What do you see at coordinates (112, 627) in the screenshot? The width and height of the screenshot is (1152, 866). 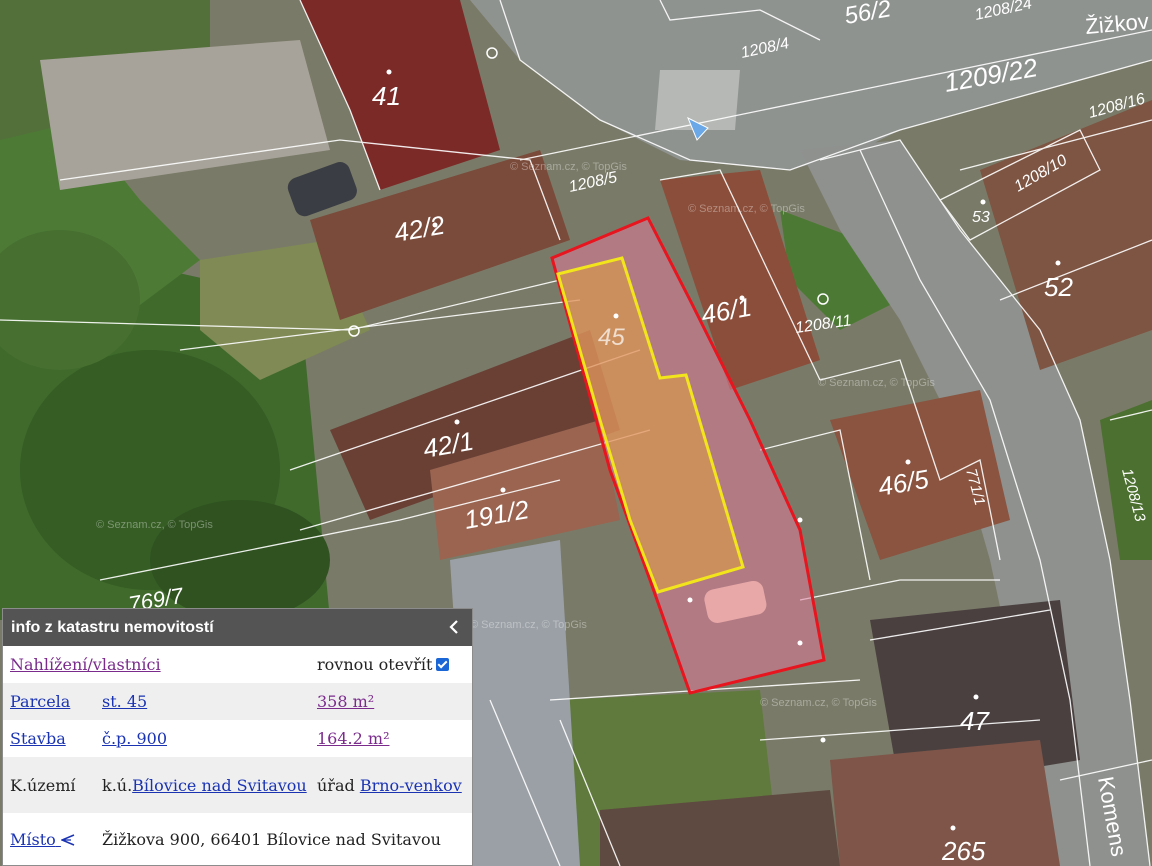 I see `panel-title: info z katastru nemovitostí` at bounding box center [112, 627].